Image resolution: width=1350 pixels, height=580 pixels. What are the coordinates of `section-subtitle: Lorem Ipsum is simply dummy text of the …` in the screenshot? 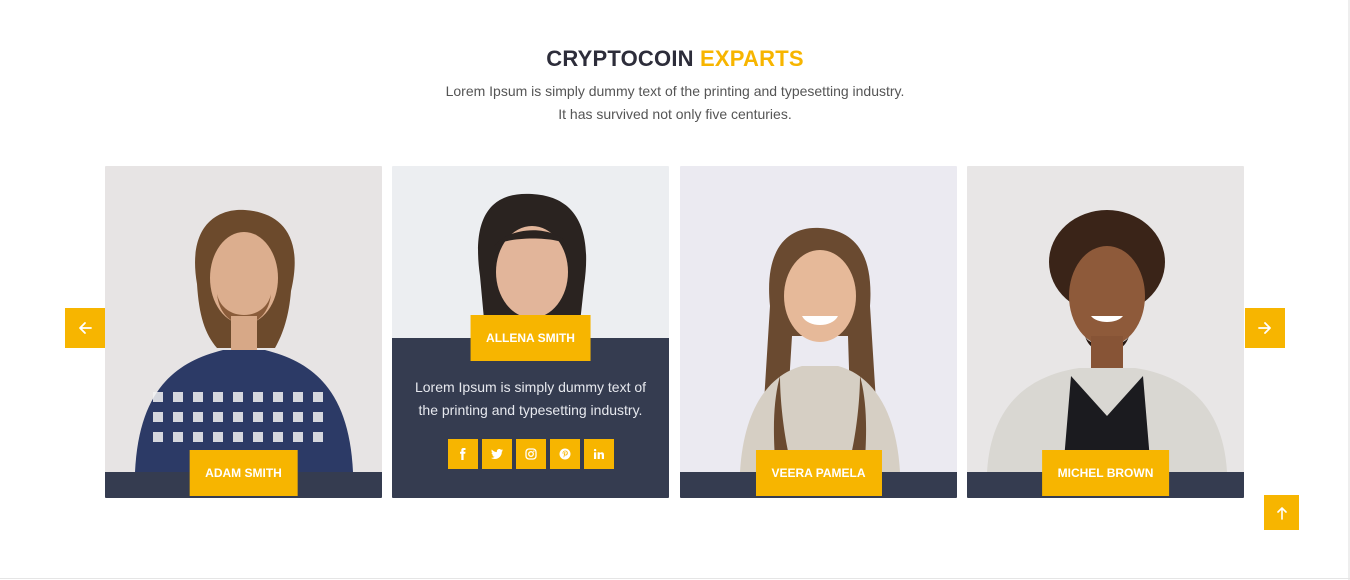 It's located at (675, 103).